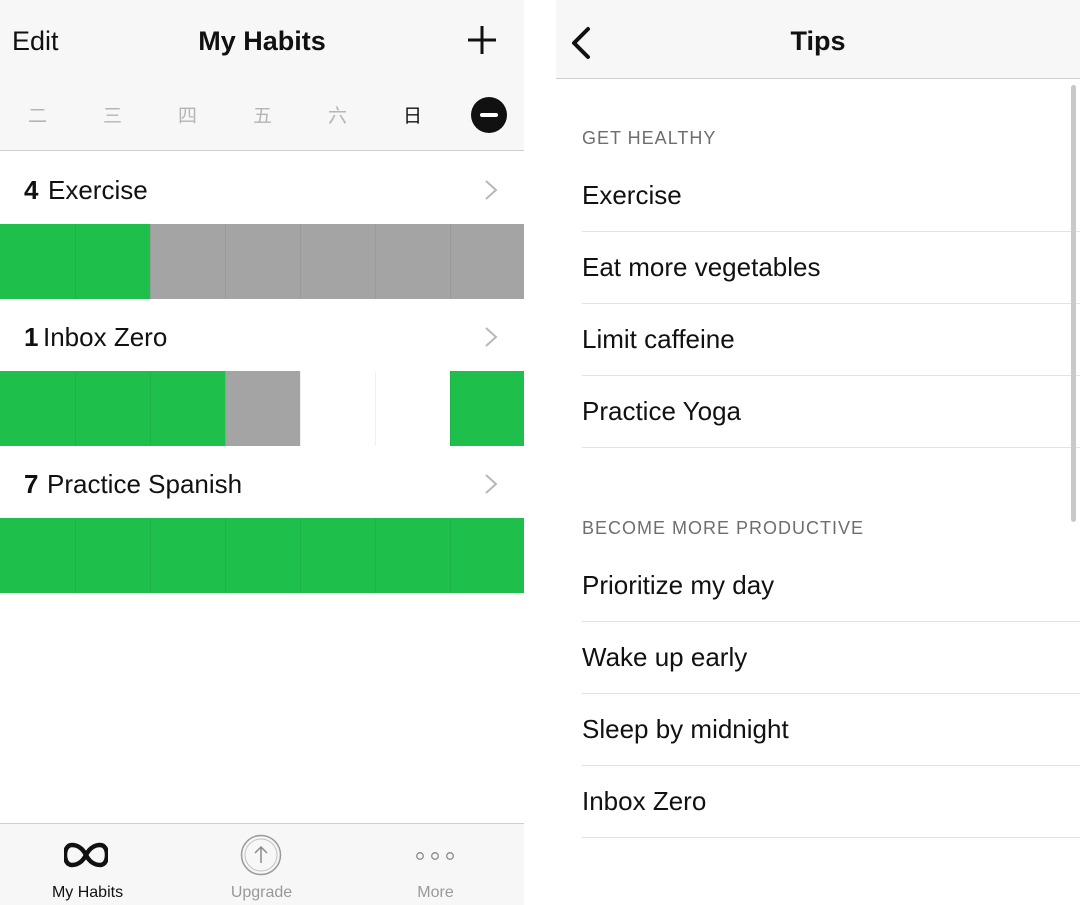  I want to click on day-label: 五, so click(262, 116).